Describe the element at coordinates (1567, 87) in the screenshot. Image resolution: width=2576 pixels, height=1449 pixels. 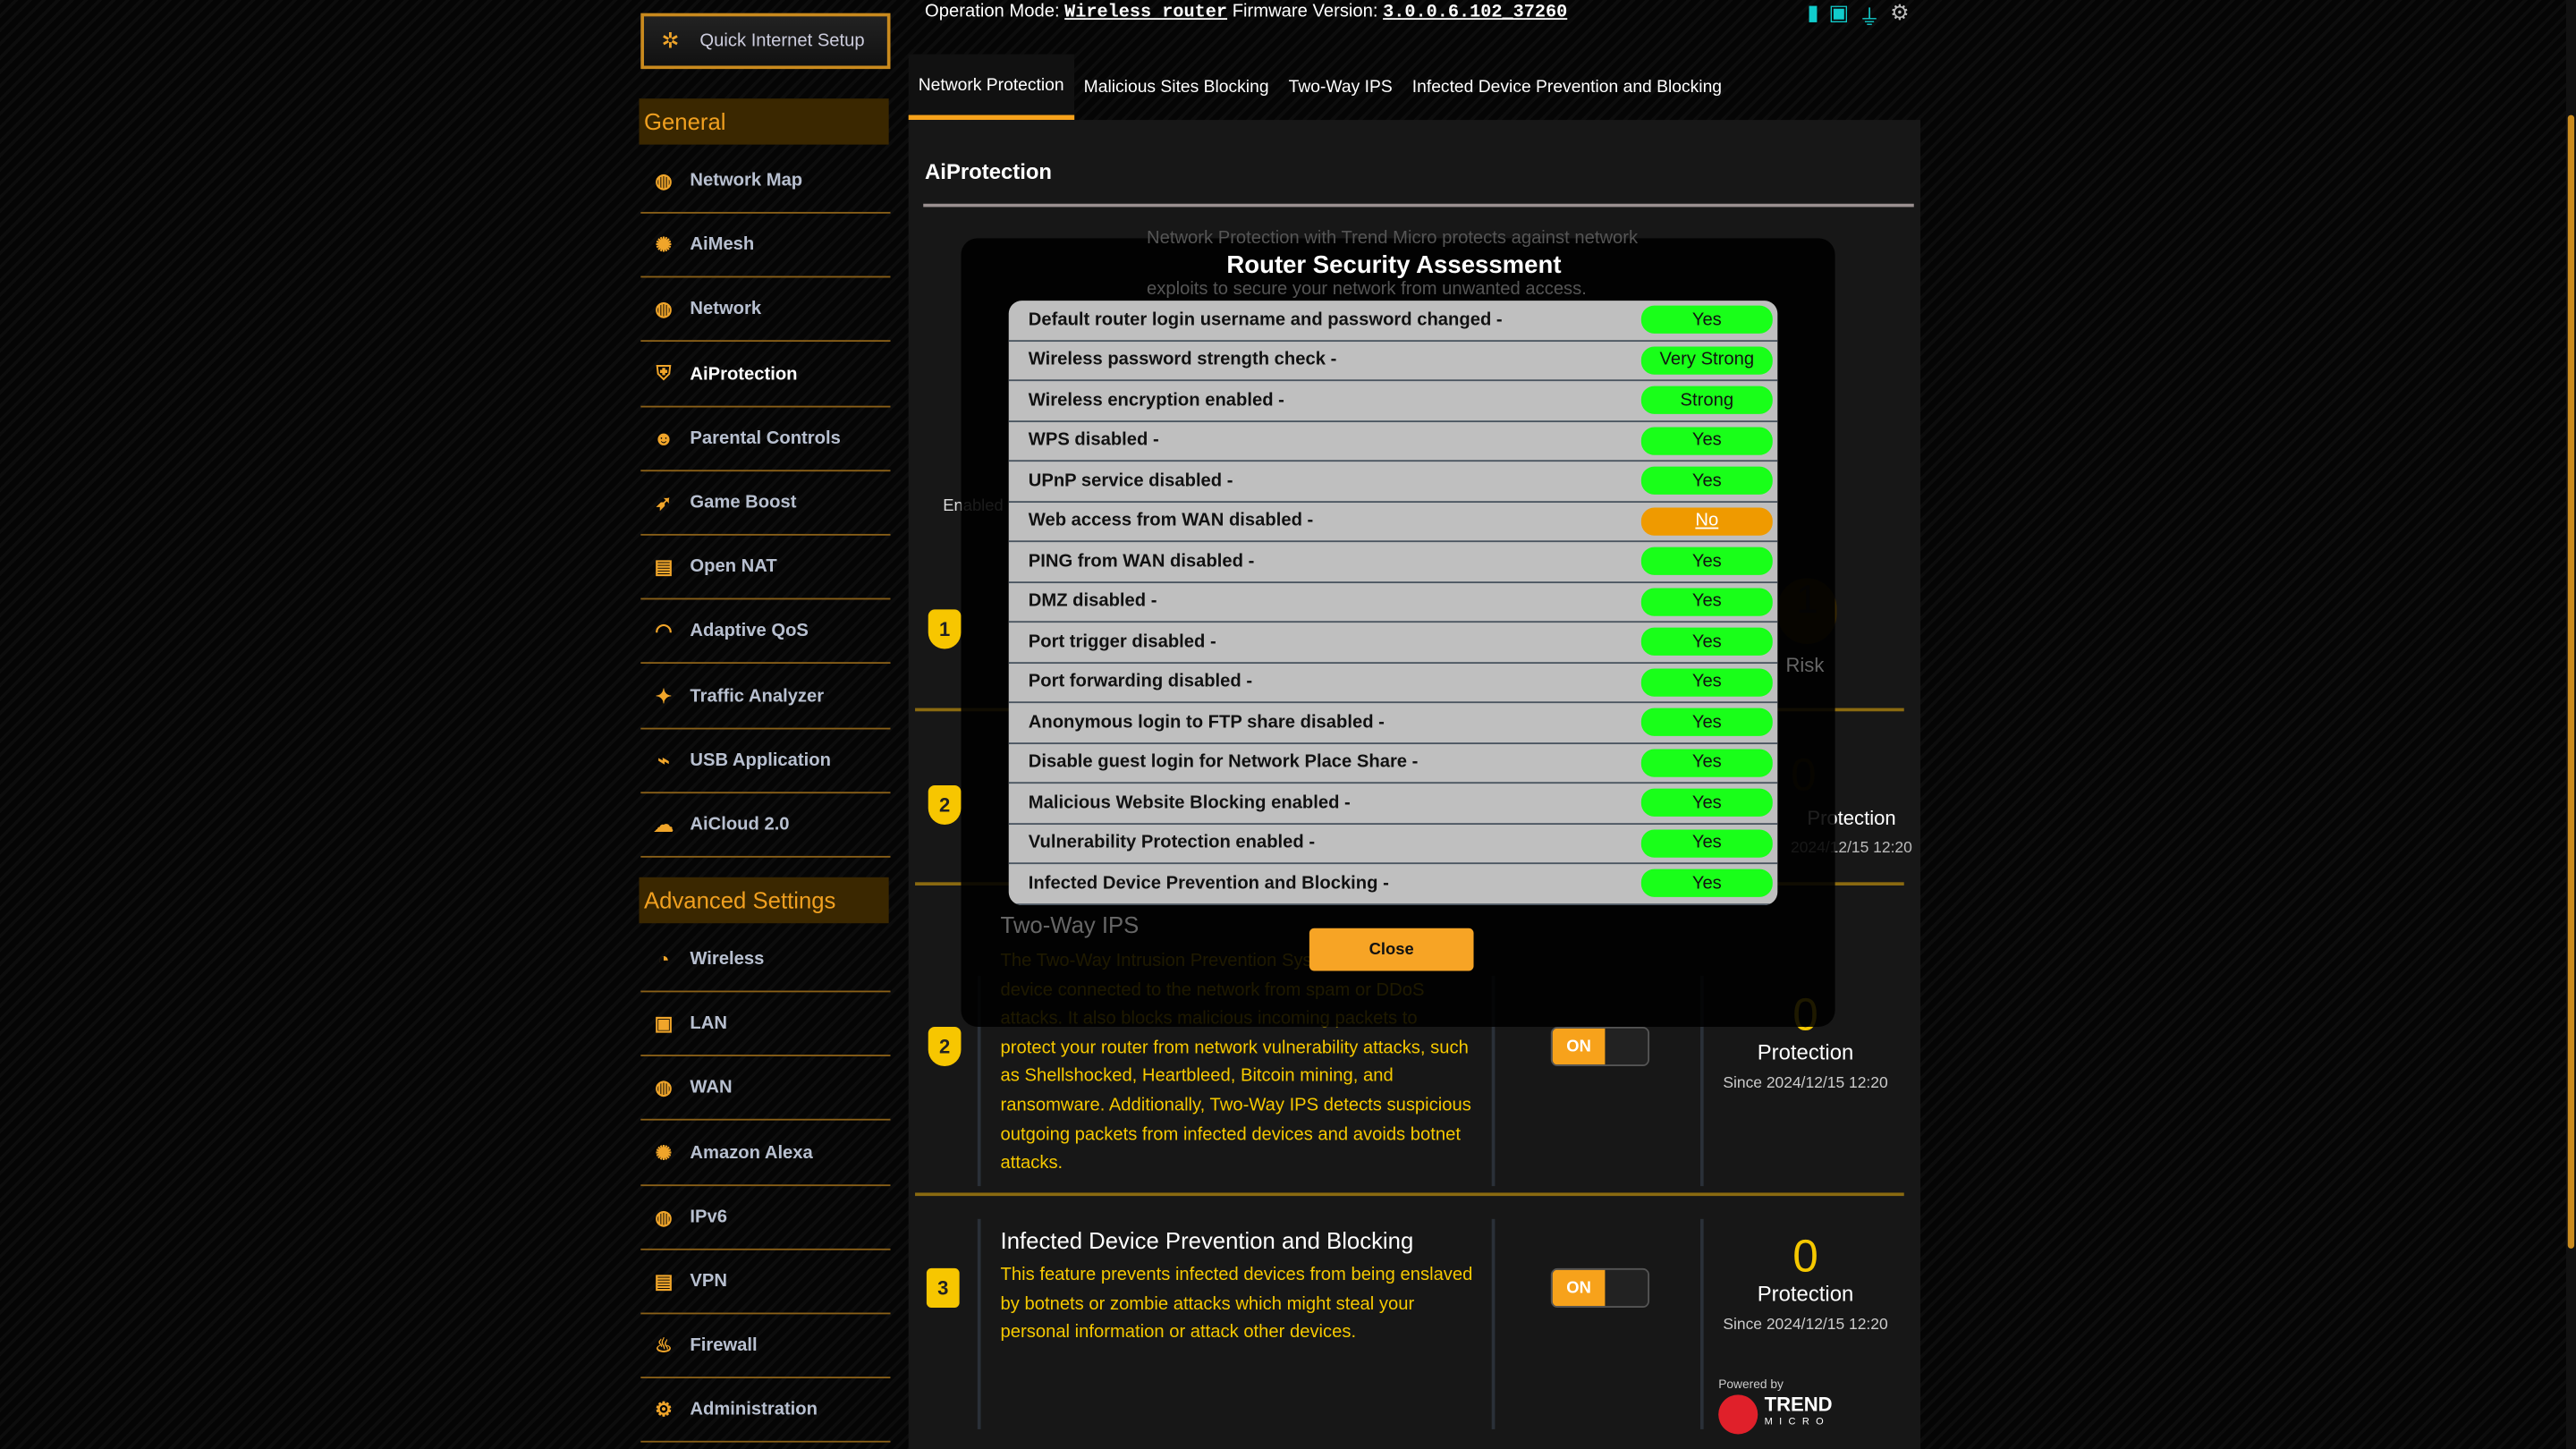
I see `tab-infected-device-prevention: Infected Device Prevention and Blocking` at that location.